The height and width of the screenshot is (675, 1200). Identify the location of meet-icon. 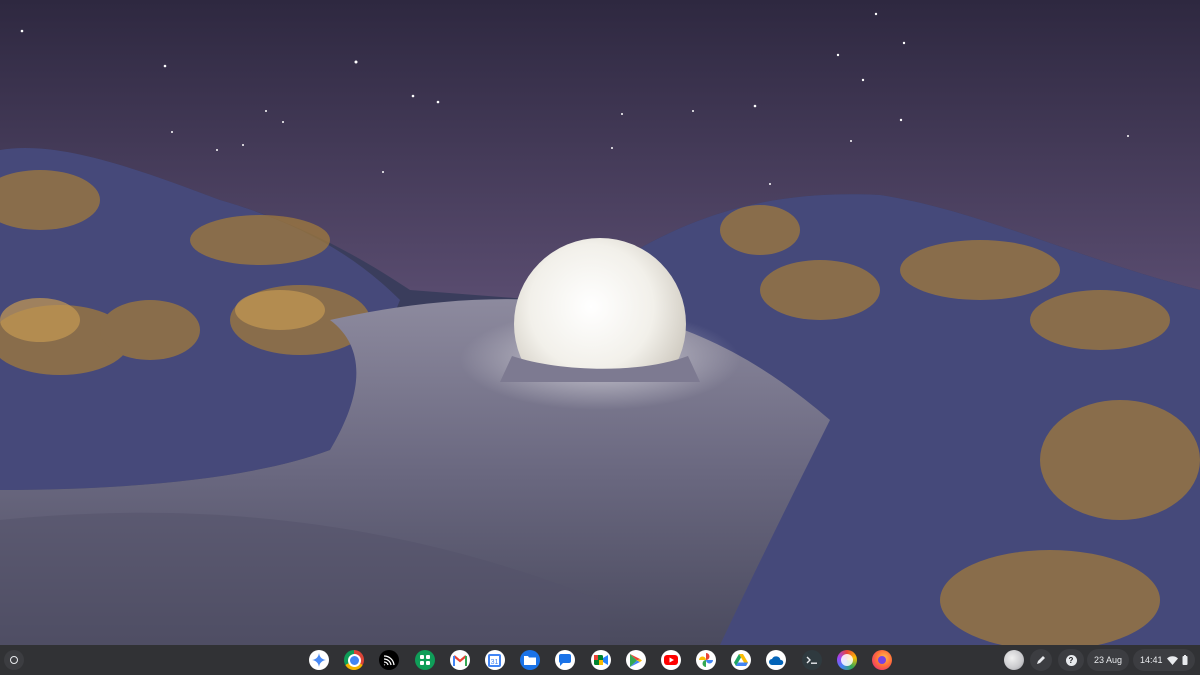
(600, 660).